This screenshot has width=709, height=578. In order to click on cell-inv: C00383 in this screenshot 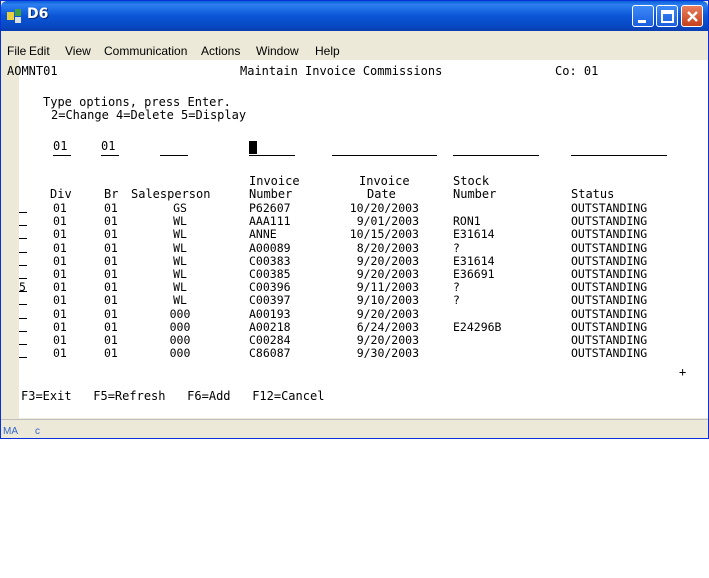, I will do `click(270, 260)`.